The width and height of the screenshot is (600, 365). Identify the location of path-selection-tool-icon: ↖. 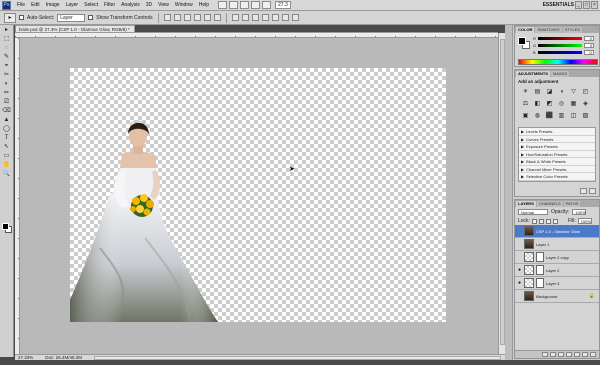
(6, 147).